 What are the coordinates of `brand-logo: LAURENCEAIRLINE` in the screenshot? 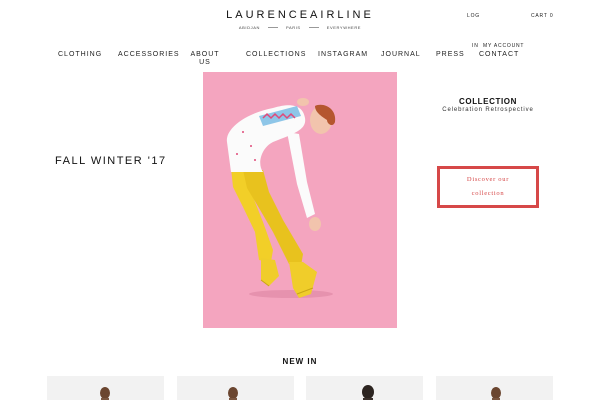 It's located at (300, 15).